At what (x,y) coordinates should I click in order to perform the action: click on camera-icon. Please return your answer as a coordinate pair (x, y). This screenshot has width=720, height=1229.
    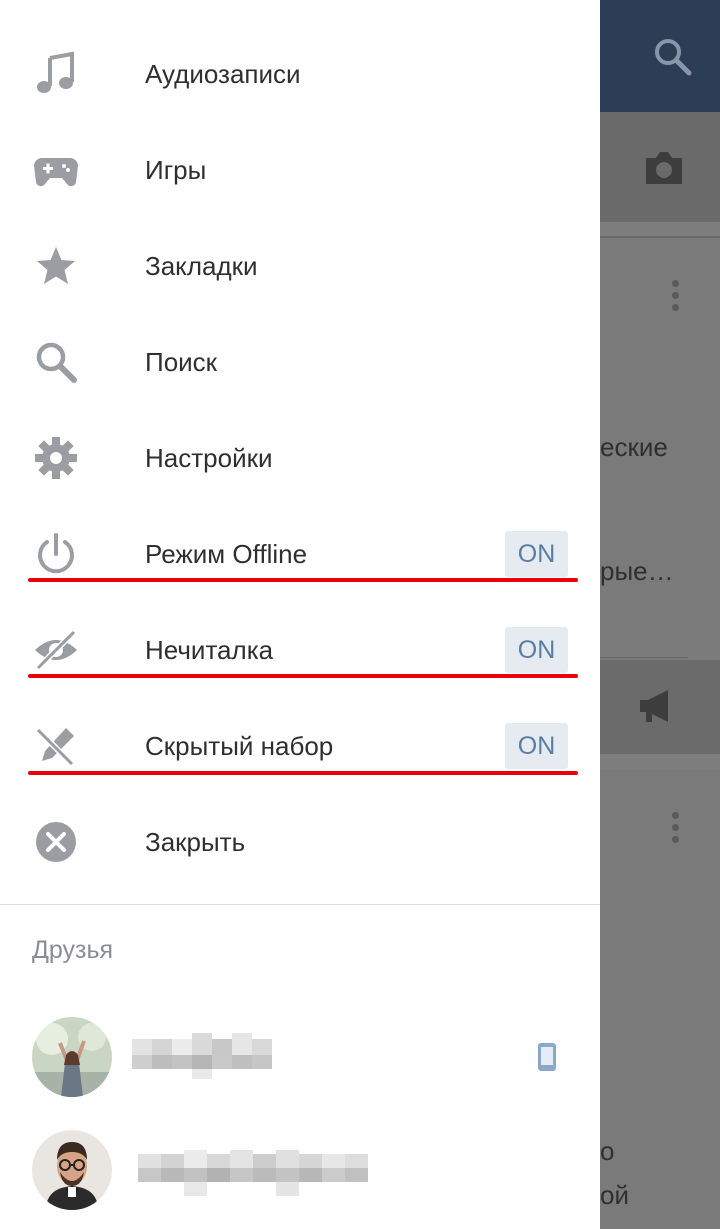
    Looking at the image, I should click on (664, 168).